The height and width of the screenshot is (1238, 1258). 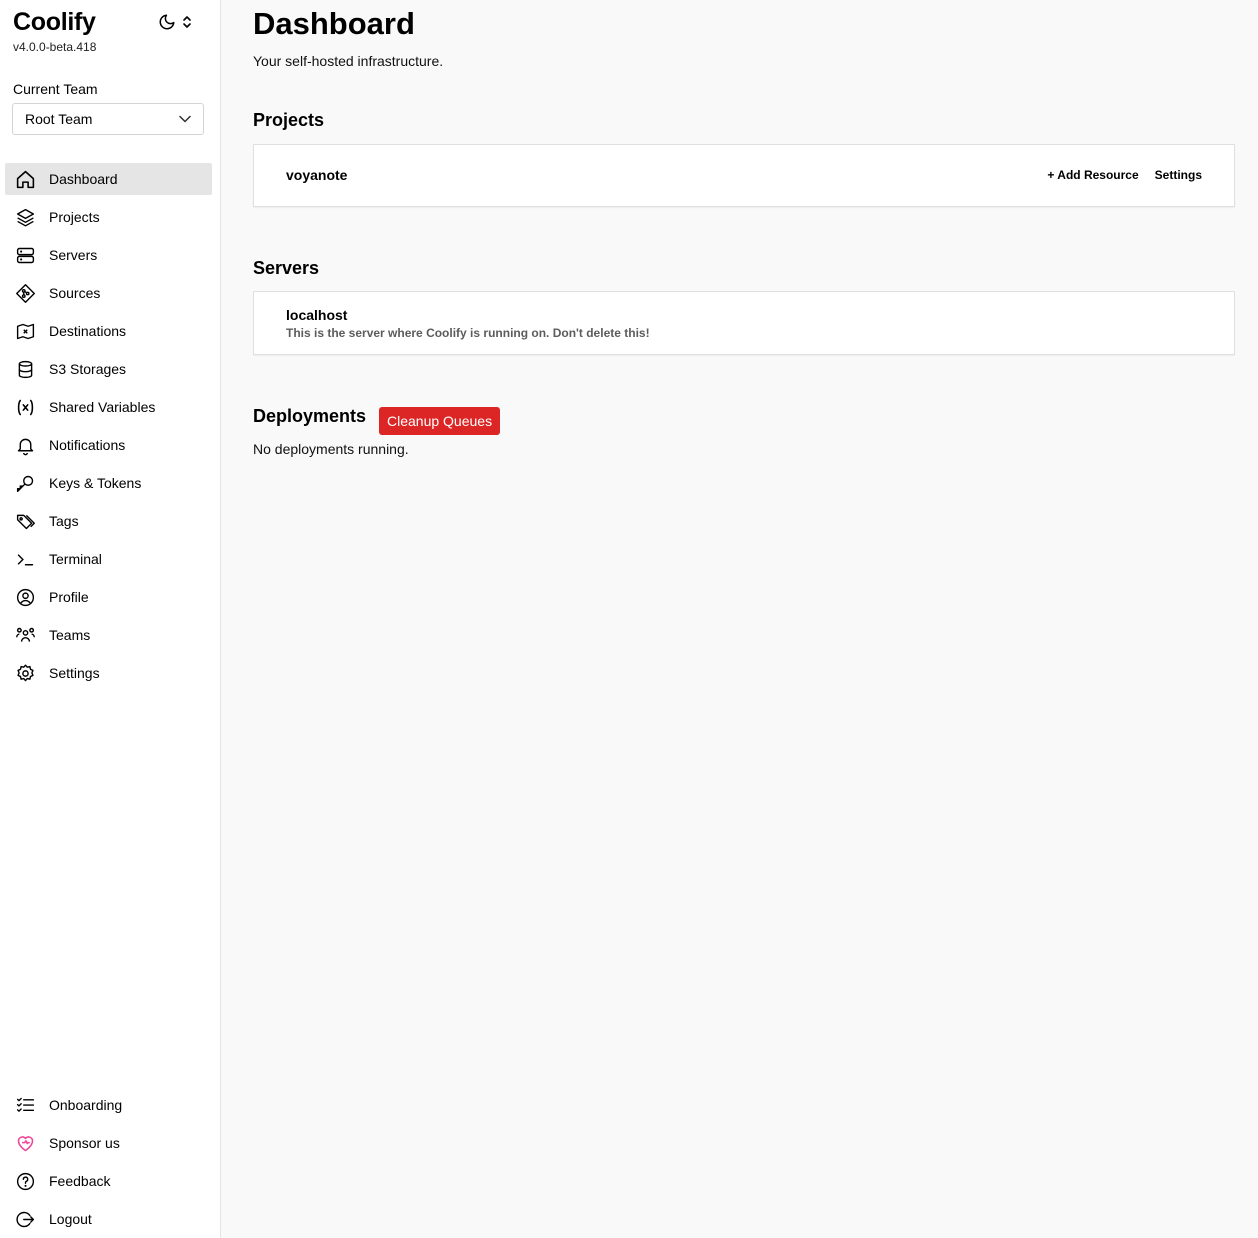 I want to click on sidebar-item-label: Projects, so click(x=74, y=217).